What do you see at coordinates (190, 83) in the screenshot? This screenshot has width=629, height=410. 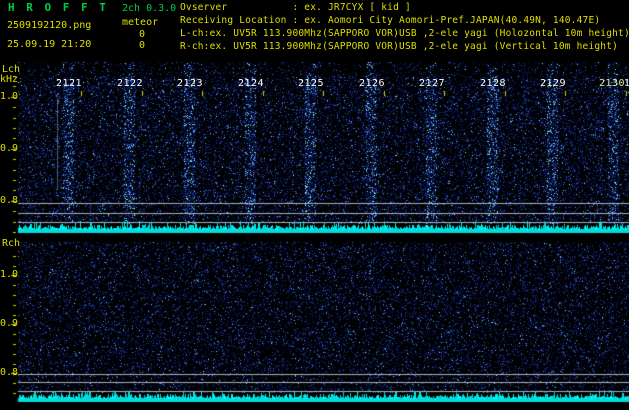 I see `time-label-2123: 2123` at bounding box center [190, 83].